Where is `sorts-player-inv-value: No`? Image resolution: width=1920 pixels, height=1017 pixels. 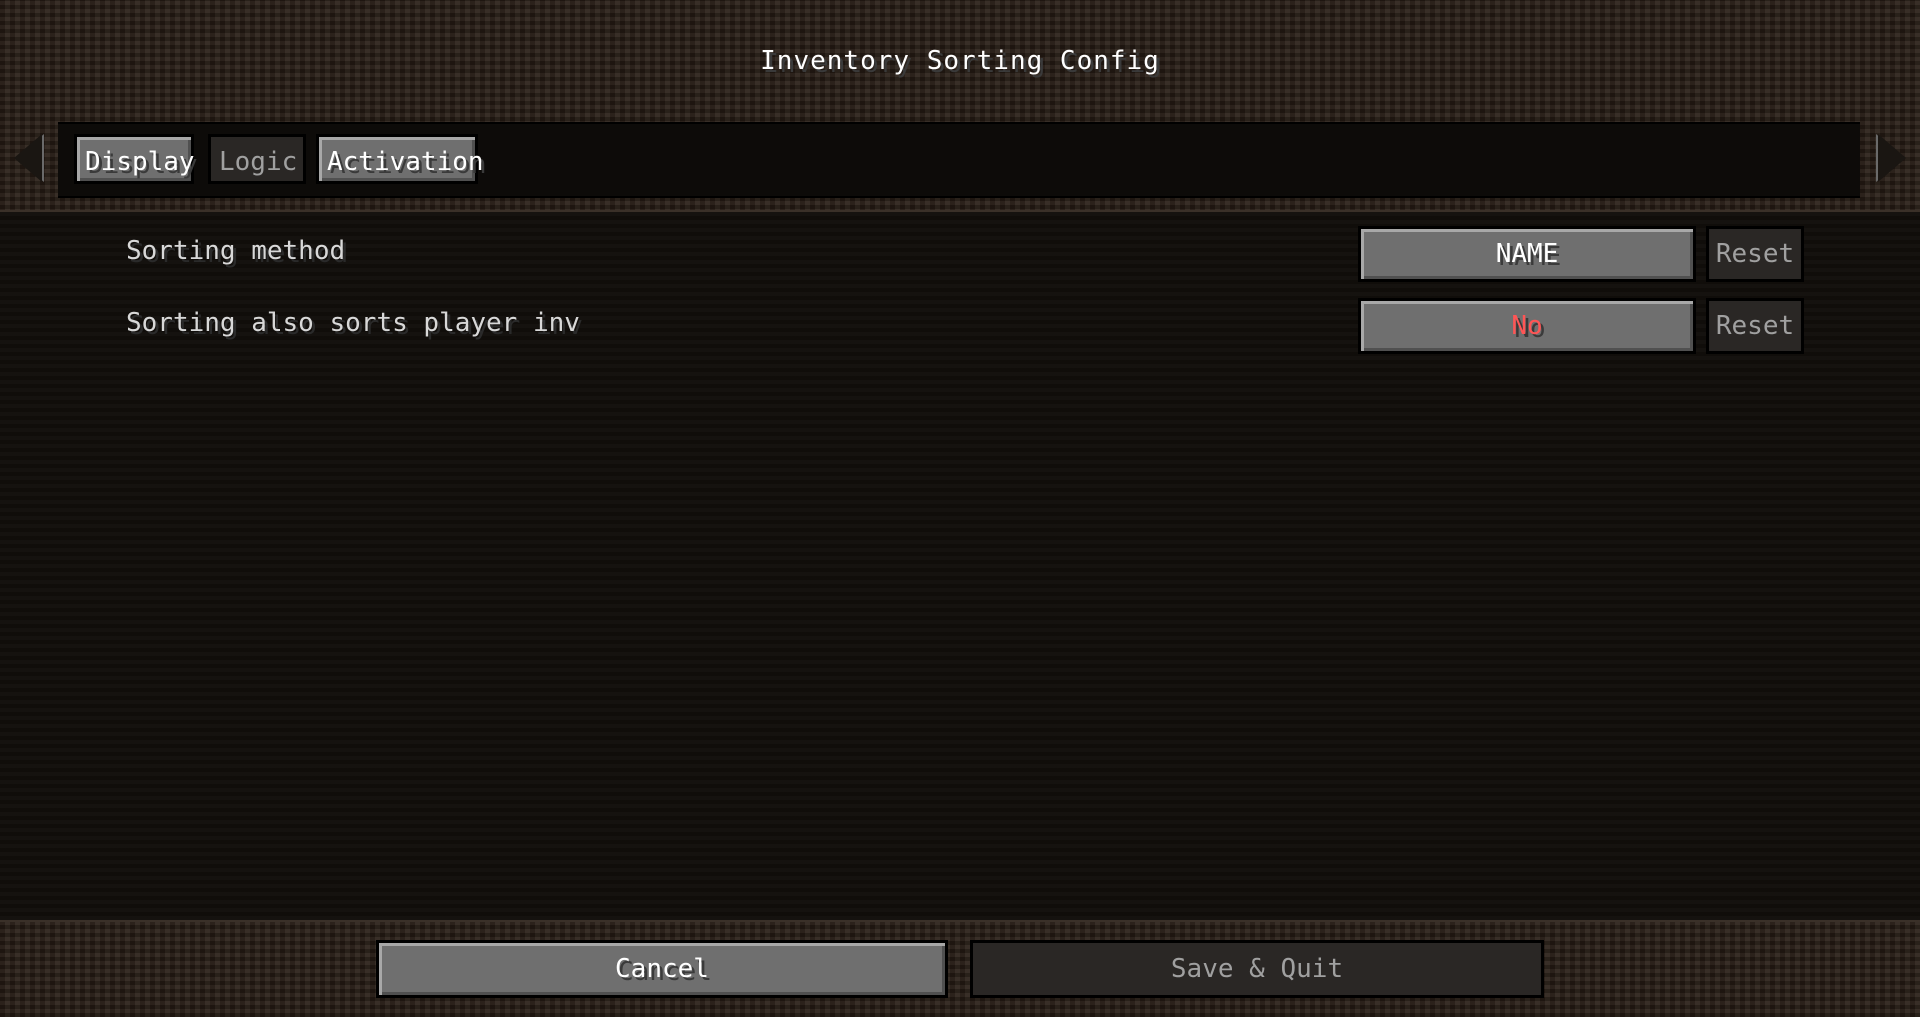
sorts-player-inv-value: No is located at coordinates (1527, 326).